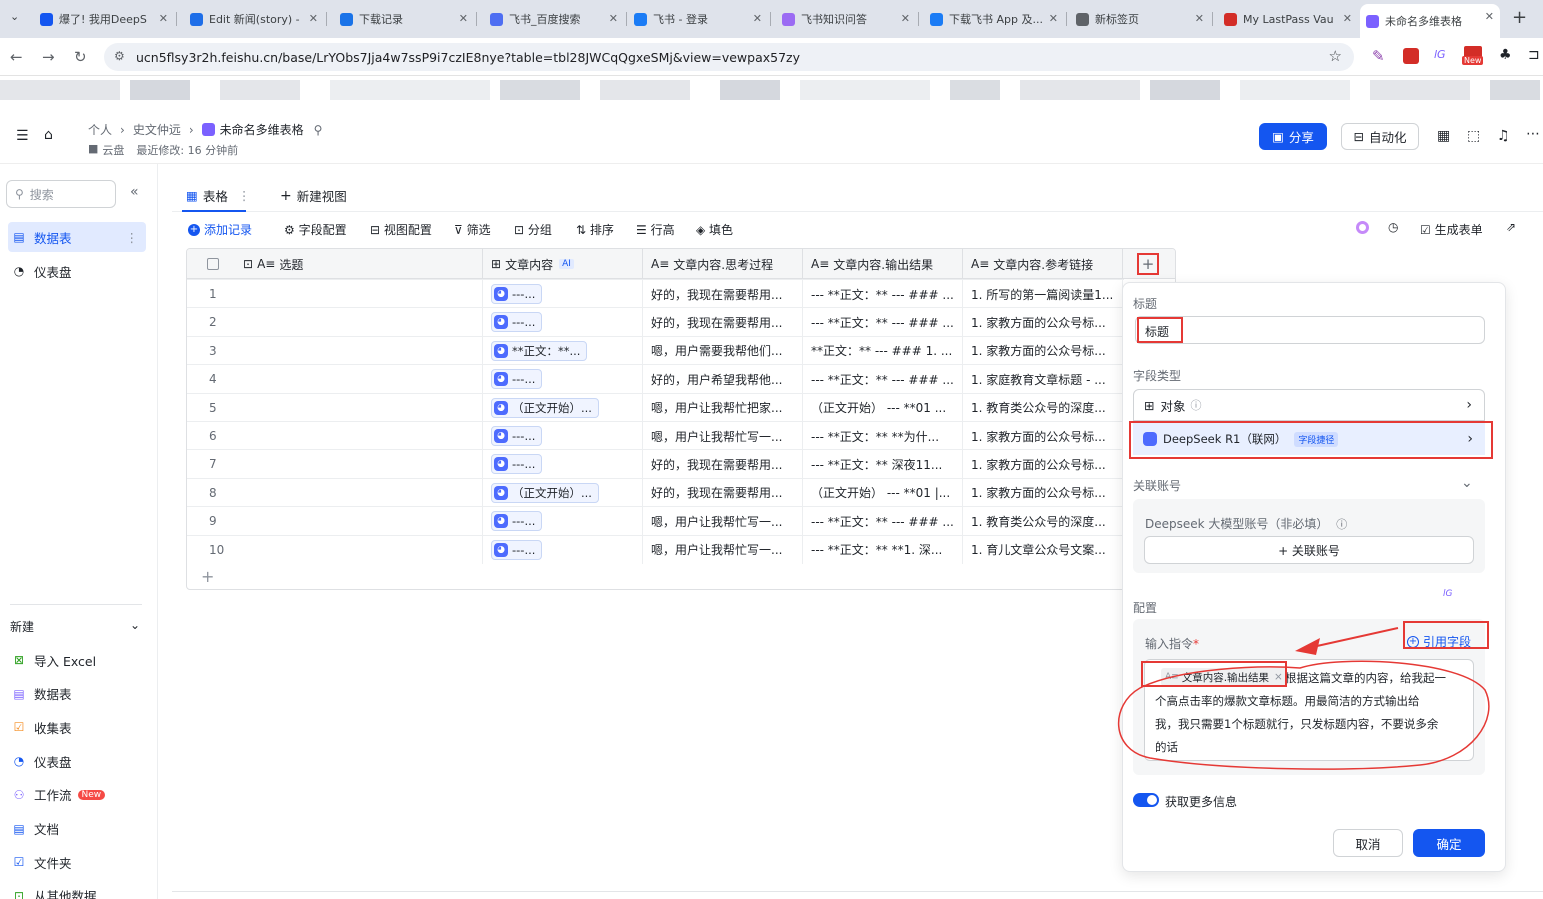  Describe the element at coordinates (472, 229) in the screenshot. I see `filter-button: ⊽ 筛选` at that location.